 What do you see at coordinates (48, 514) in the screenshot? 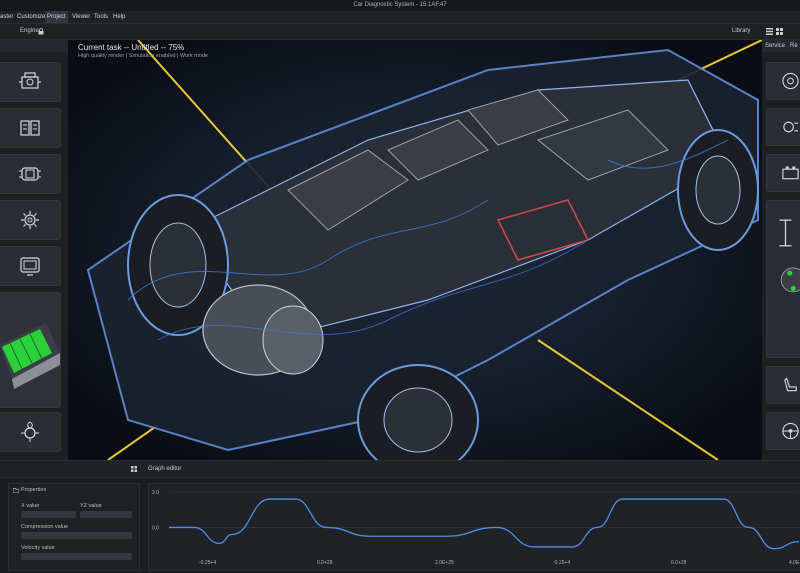
I see `x-value-field` at bounding box center [48, 514].